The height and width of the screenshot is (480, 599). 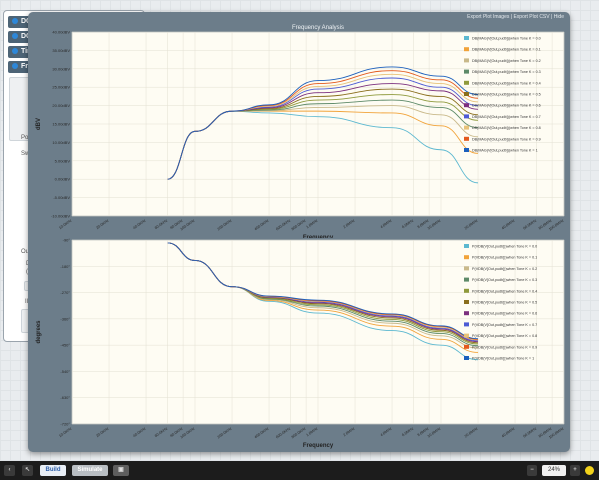 What do you see at coordinates (121, 470) in the screenshot?
I see `image-icon: ▣` at bounding box center [121, 470].